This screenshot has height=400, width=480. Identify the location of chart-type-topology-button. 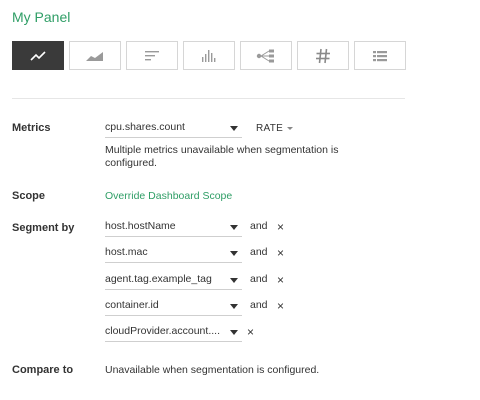
(266, 55).